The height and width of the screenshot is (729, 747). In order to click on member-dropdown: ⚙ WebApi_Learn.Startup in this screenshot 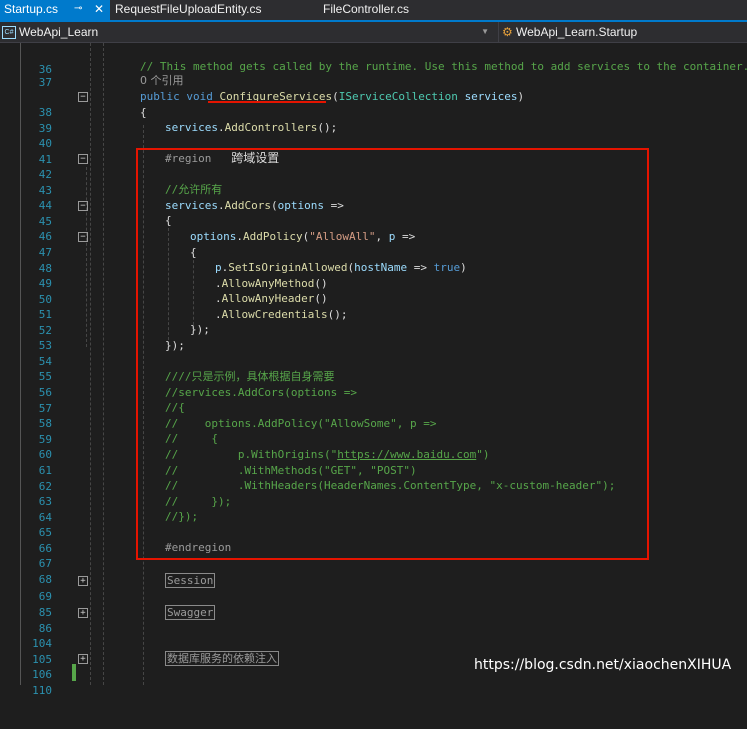, I will do `click(622, 32)`.